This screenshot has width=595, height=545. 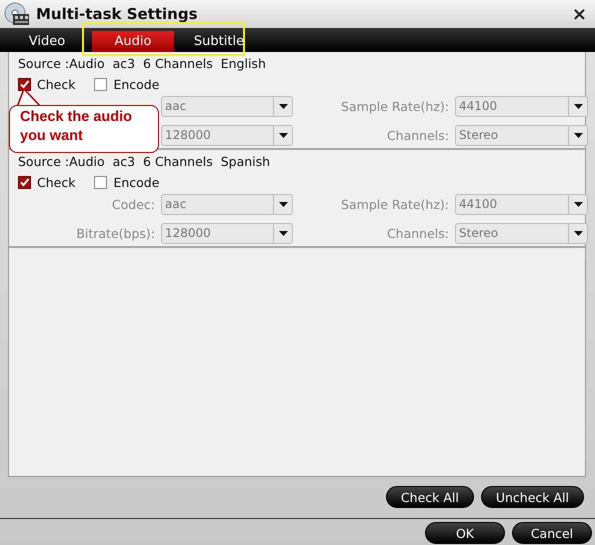 I want to click on field-label: Codec:, so click(x=132, y=204).